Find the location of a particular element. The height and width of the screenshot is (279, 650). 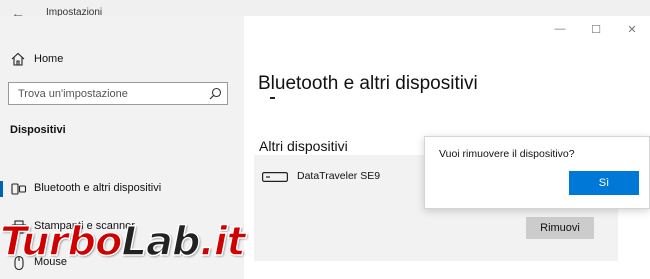

search-icon is located at coordinates (215, 93).